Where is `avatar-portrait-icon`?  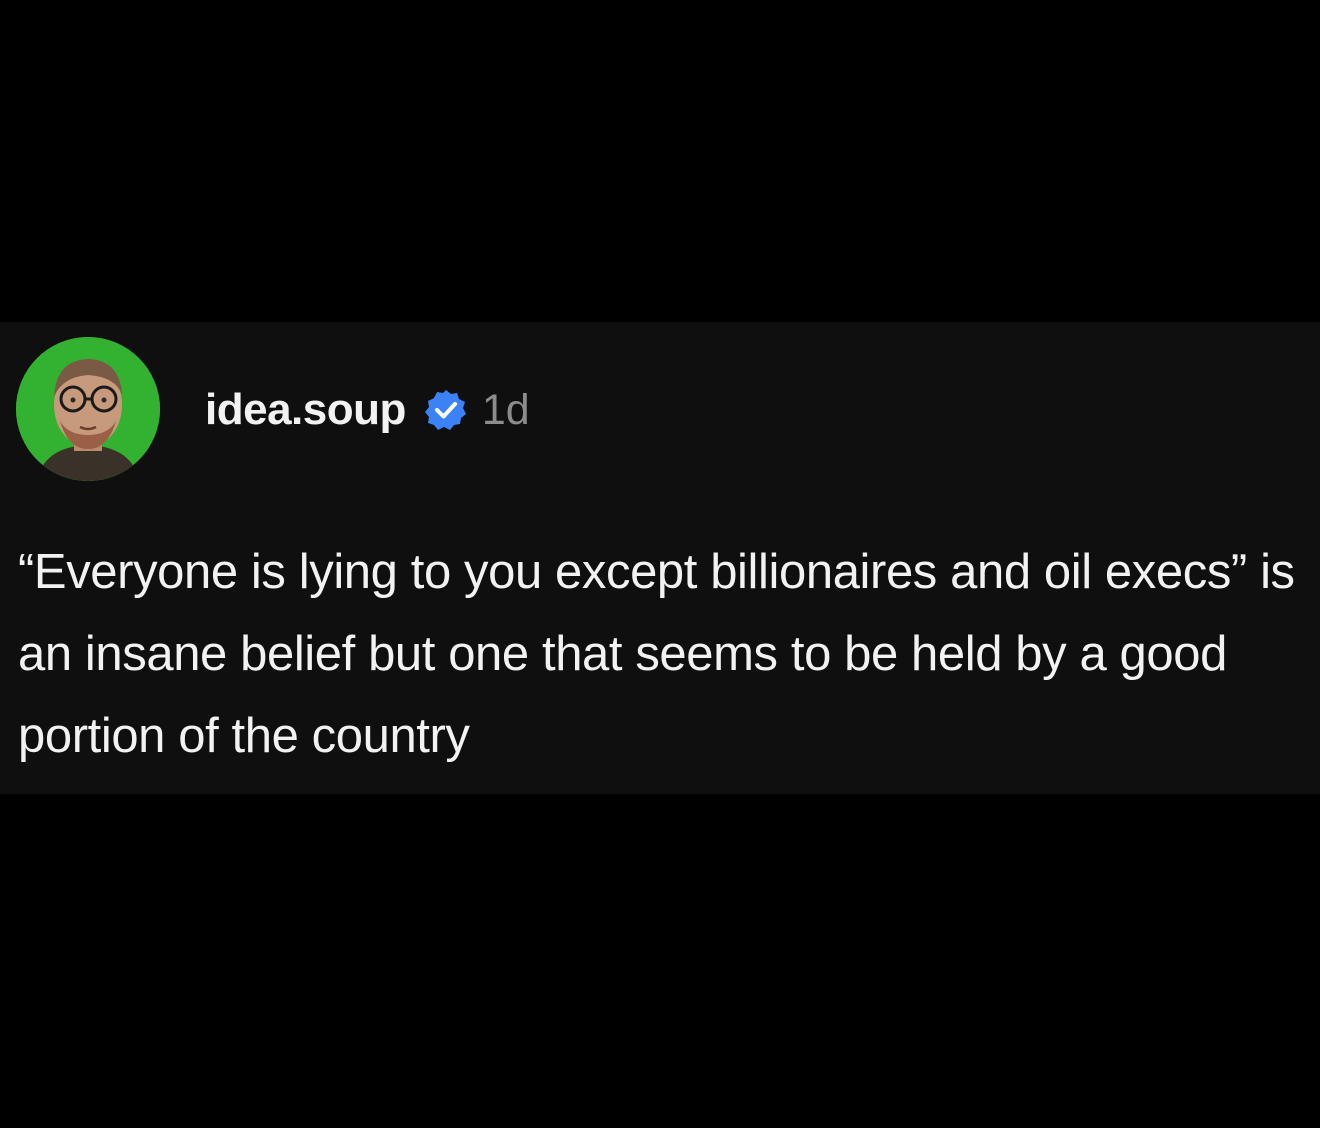
avatar-portrait-icon is located at coordinates (88, 409).